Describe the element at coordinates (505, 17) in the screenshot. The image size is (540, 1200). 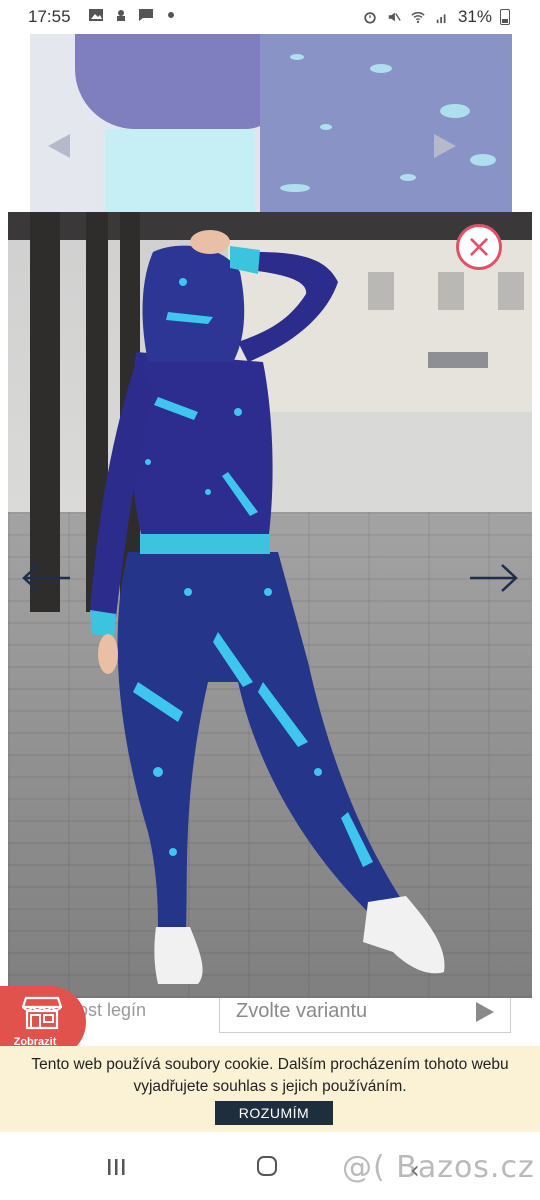
I see `battery-icon` at that location.